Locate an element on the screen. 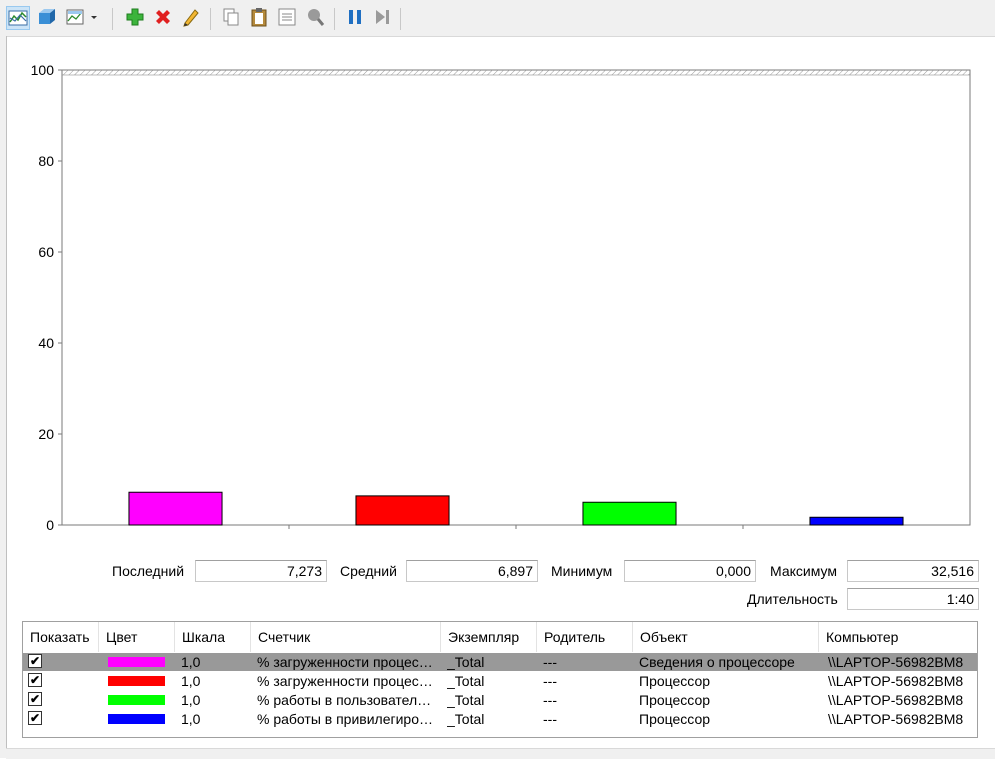 This screenshot has height=759, width=995. zoom-icon is located at coordinates (316, 18).